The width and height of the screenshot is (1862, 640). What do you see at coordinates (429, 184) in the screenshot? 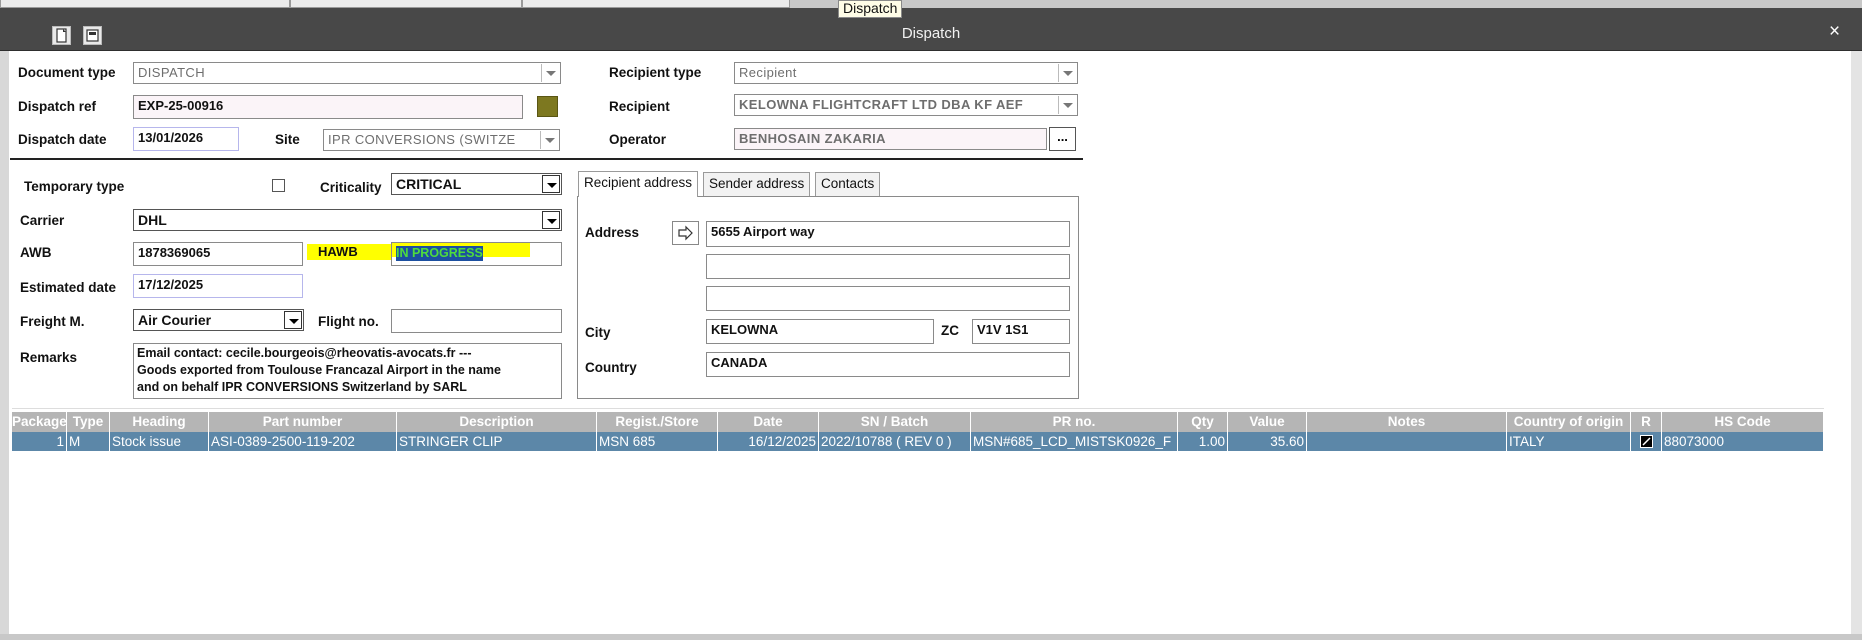
I see `criticality-value: CRITICAL` at bounding box center [429, 184].